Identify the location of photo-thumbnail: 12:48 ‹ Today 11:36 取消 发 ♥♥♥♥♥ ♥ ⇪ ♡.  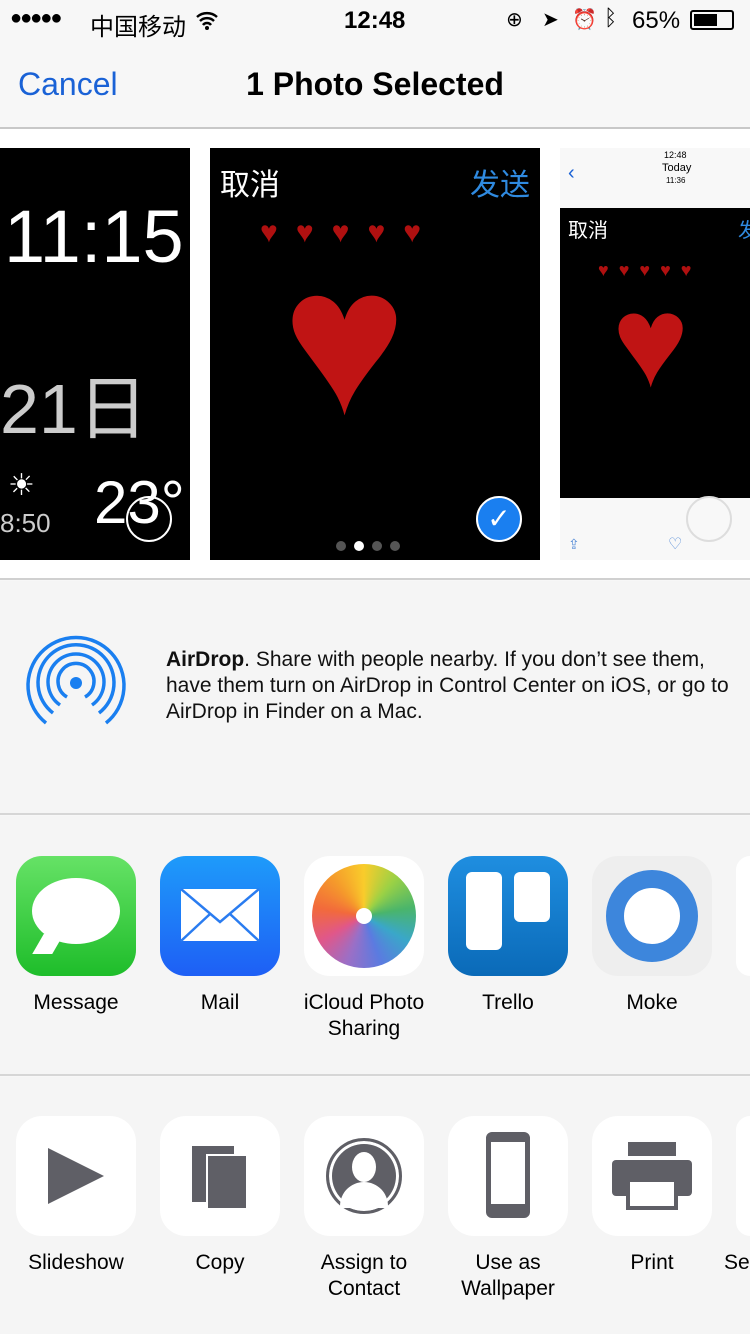
(655, 354).